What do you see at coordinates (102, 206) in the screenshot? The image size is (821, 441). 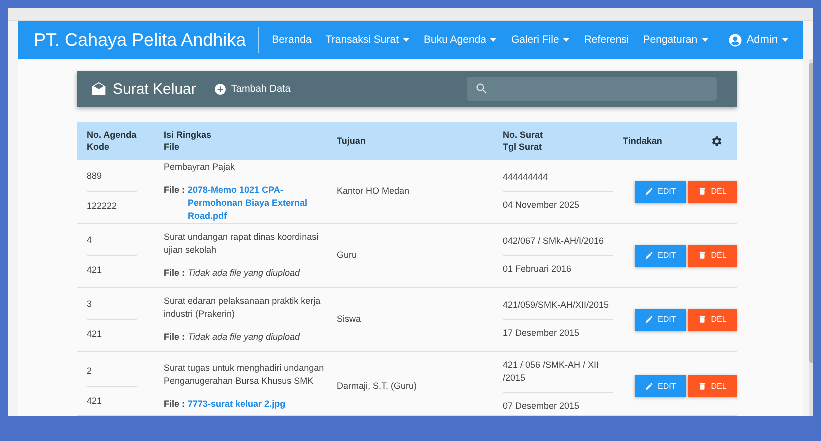 I see `code-text: 122222` at bounding box center [102, 206].